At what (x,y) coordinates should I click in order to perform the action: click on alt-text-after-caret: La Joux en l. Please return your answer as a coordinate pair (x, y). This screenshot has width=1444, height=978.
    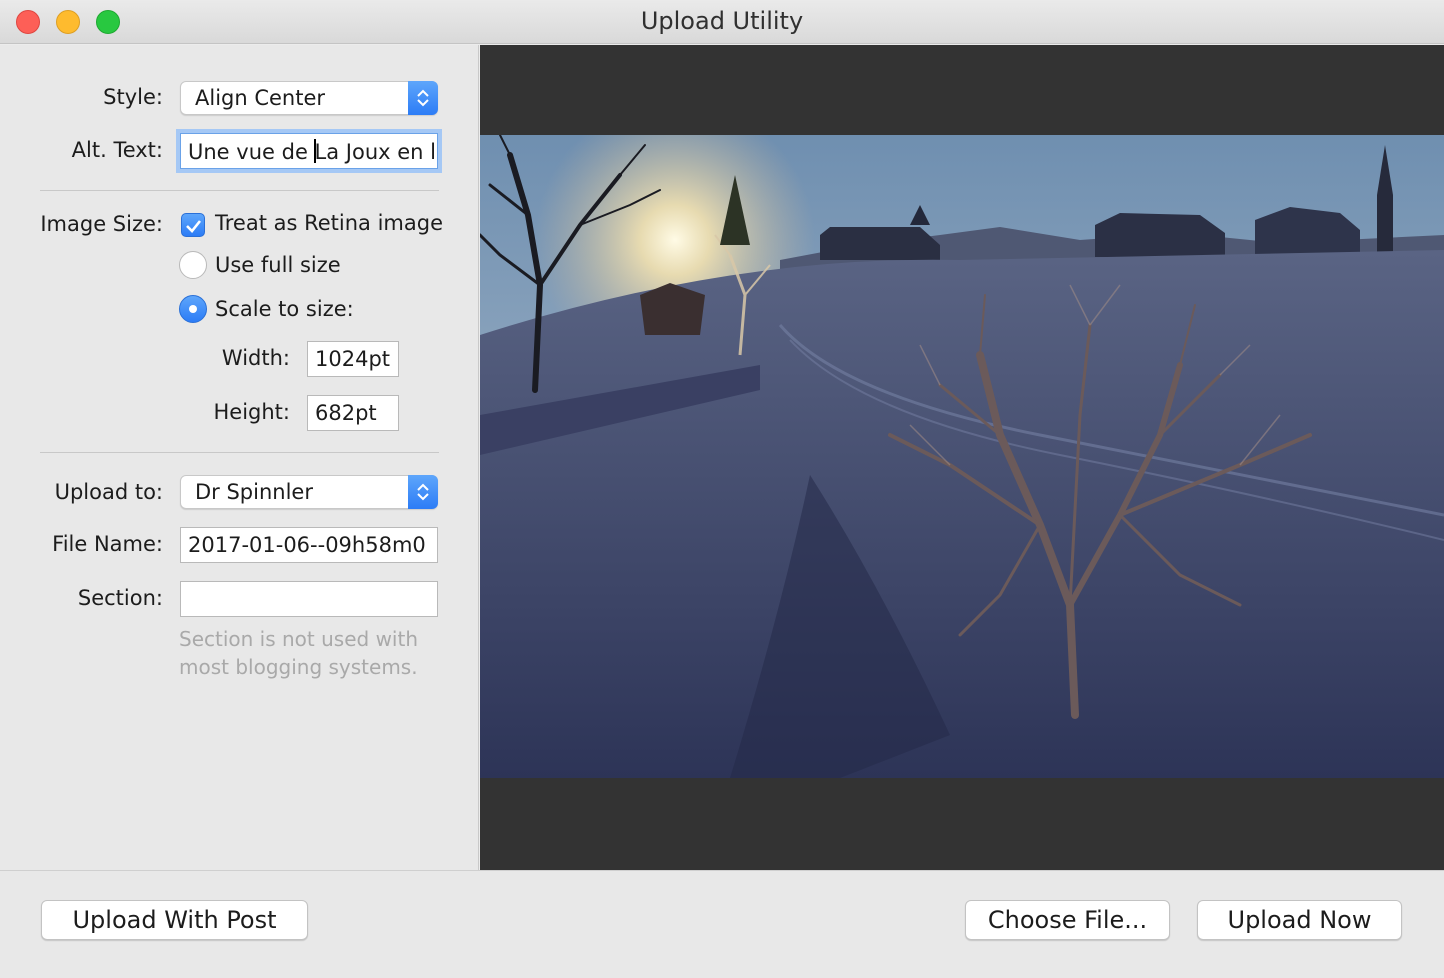
    Looking at the image, I should click on (375, 152).